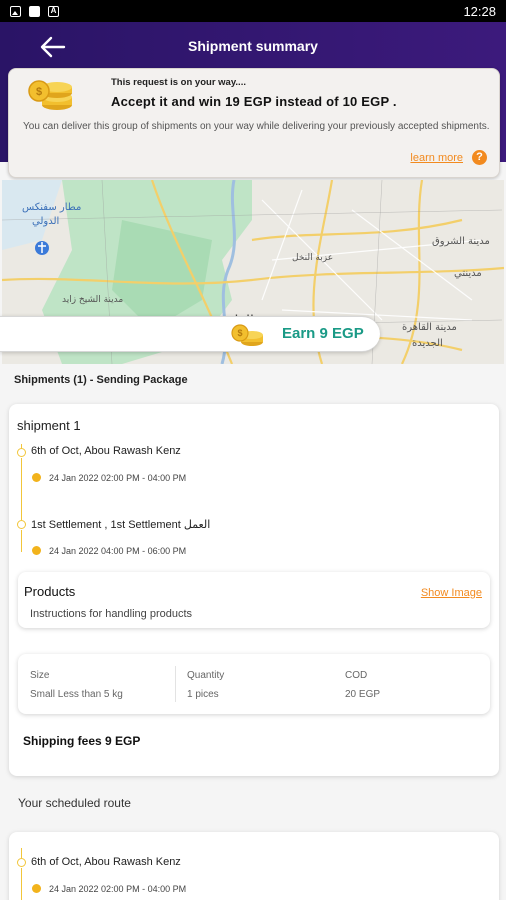 The image size is (506, 900). What do you see at coordinates (461, 241) in the screenshot?
I see `svg-text: مدينة الشروق` at bounding box center [461, 241].